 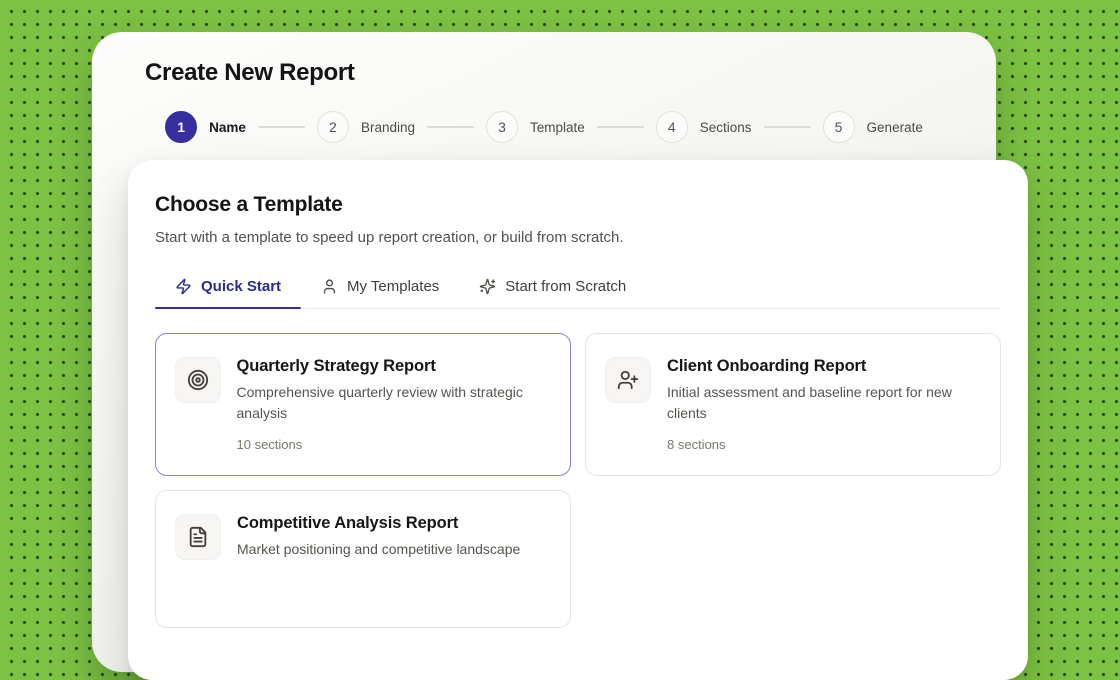 What do you see at coordinates (250, 72) in the screenshot?
I see `page-title: Create New Report` at bounding box center [250, 72].